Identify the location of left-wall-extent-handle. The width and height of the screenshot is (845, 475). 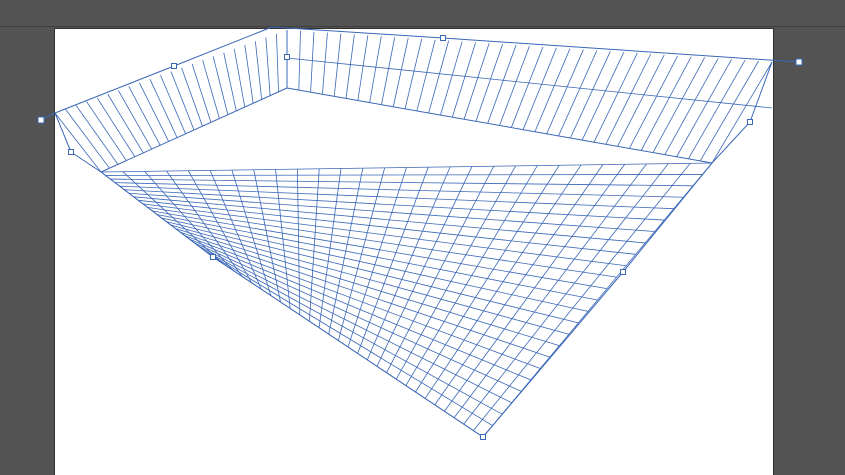
(71, 152).